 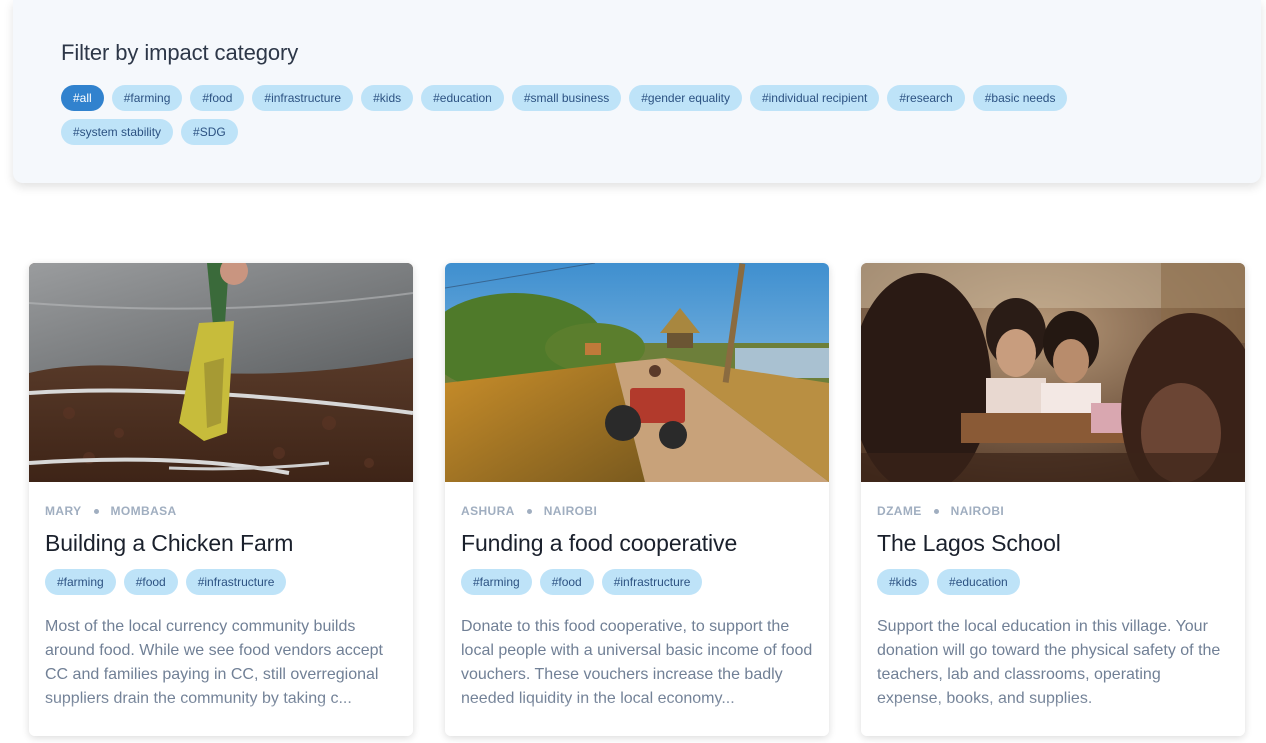 What do you see at coordinates (926, 98) in the screenshot?
I see `filter-tag-research: #research` at bounding box center [926, 98].